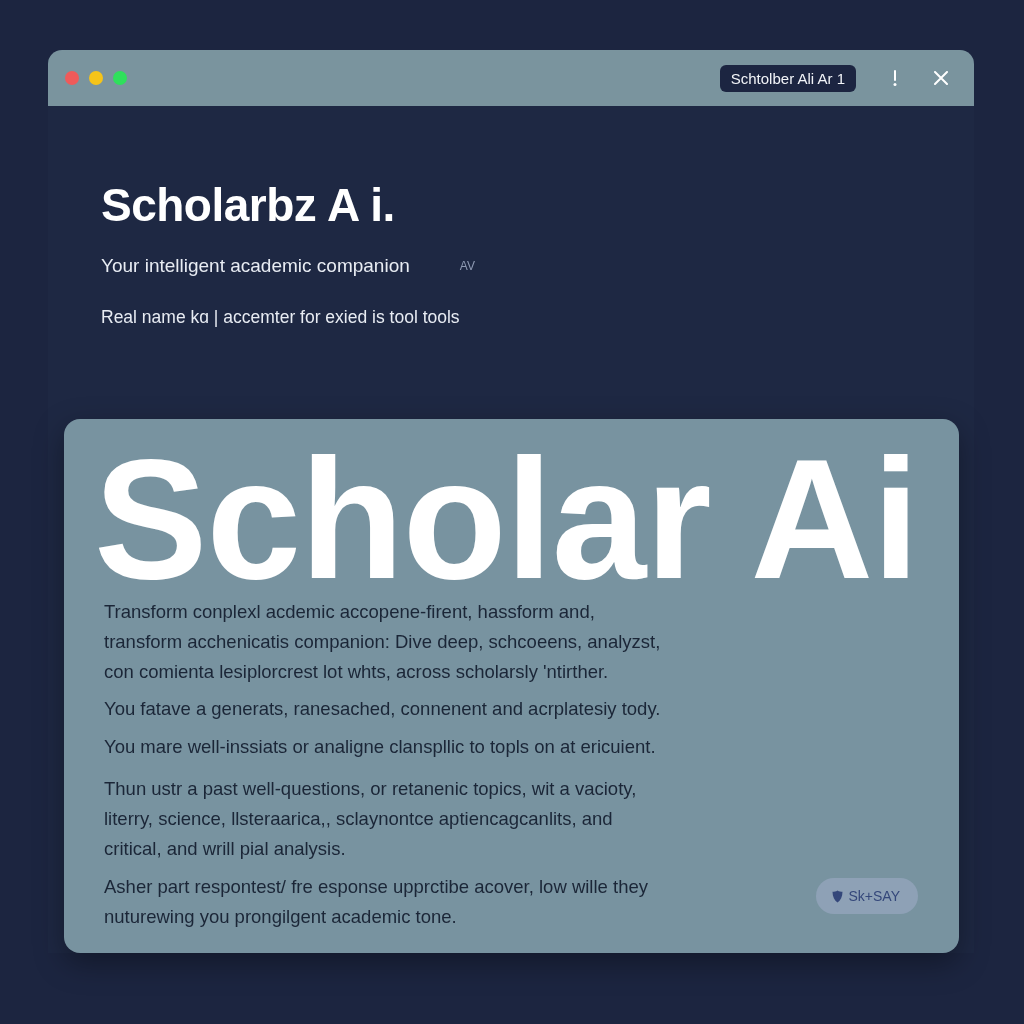 The height and width of the screenshot is (1024, 1024). Describe the element at coordinates (382, 642) in the screenshot. I see `body-paragraph: Transform conplexl acdemic accopene-firent, hassform and, transform acchenicatis companion: Dive deep, schcoeens, analyzst, con comienta lesiplorcrest lot whts, across scholarsly 'ntirther.` at that location.